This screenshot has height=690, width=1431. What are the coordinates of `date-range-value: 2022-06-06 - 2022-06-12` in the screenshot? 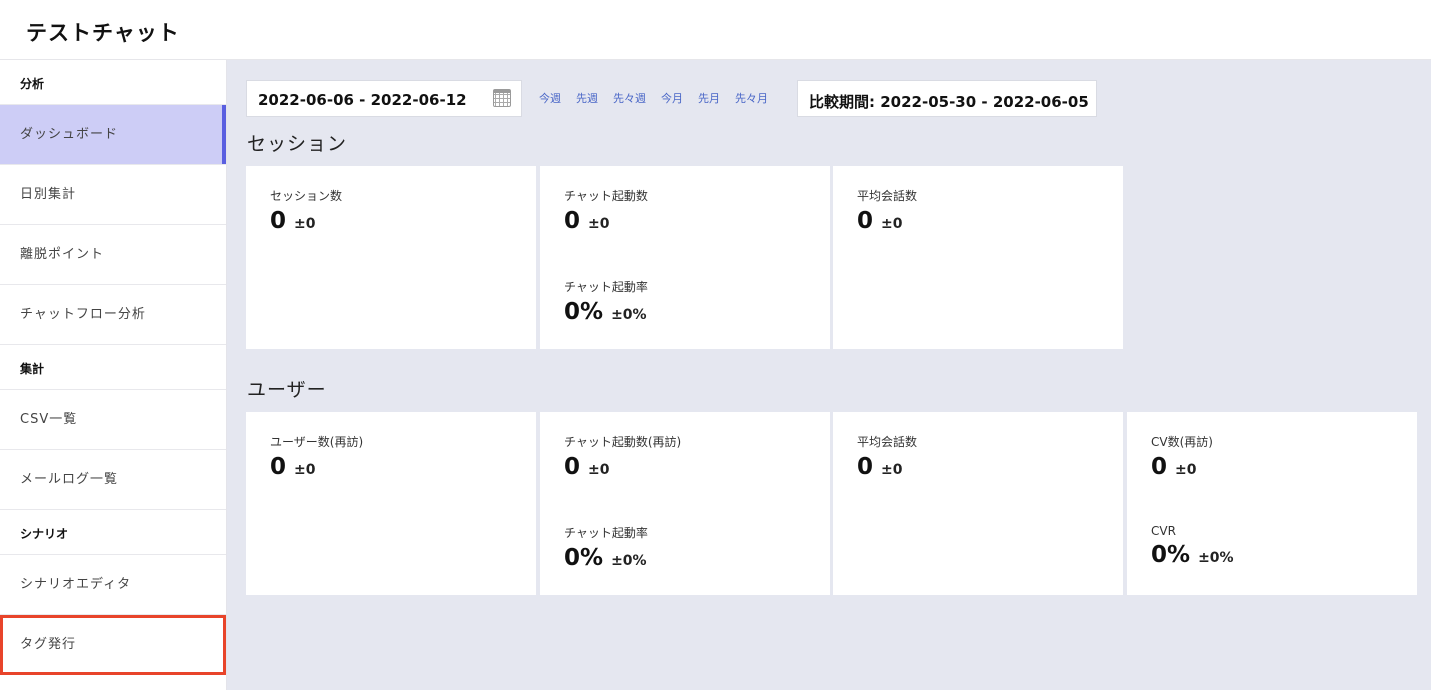 It's located at (362, 100).